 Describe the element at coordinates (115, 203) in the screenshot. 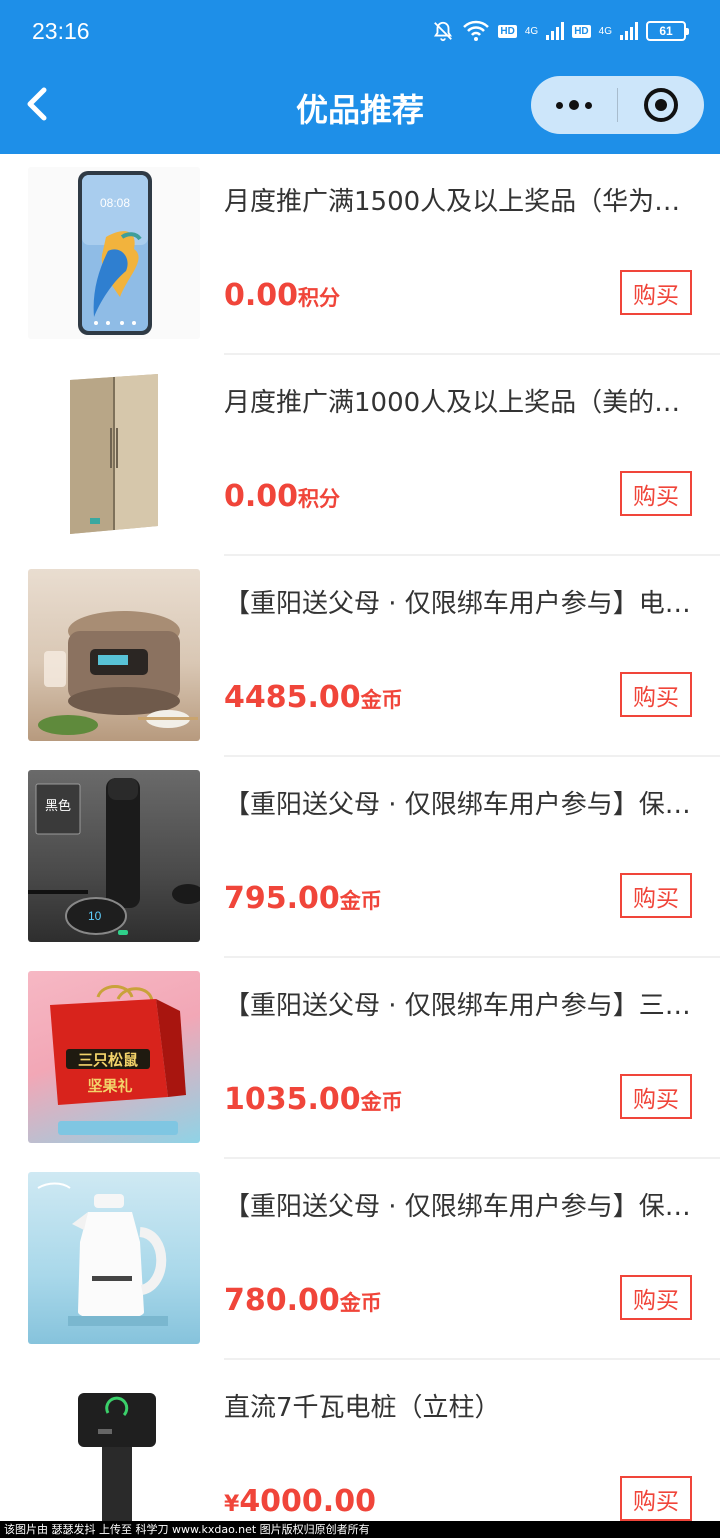

I see `phone-screen-time: 08:08` at that location.